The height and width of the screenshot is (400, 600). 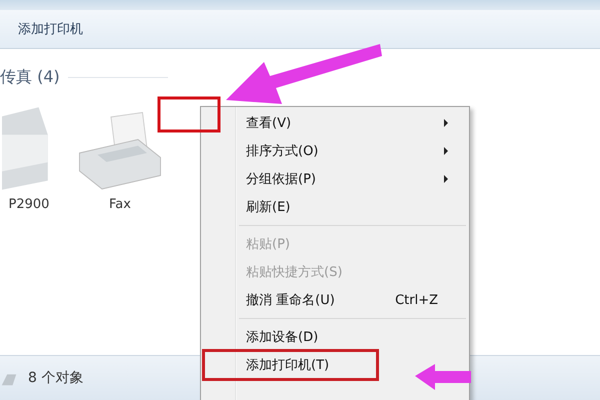 What do you see at coordinates (443, 377) in the screenshot?
I see `arrow` at bounding box center [443, 377].